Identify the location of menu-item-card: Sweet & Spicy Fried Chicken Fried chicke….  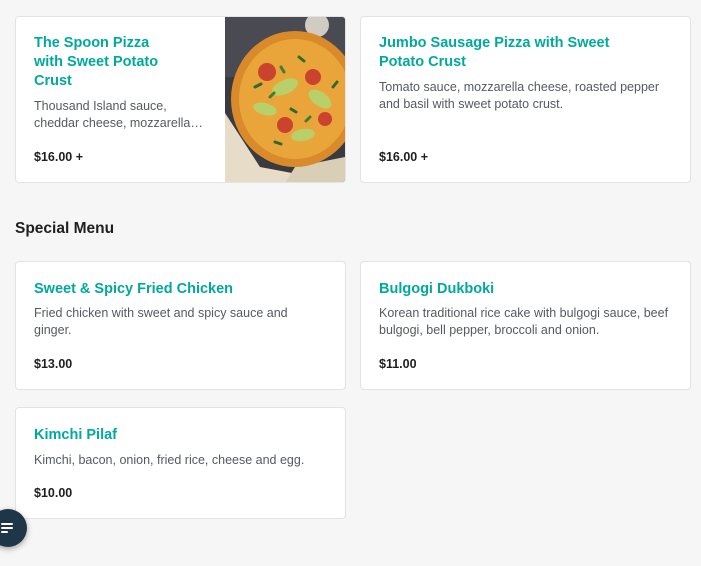
(180, 325).